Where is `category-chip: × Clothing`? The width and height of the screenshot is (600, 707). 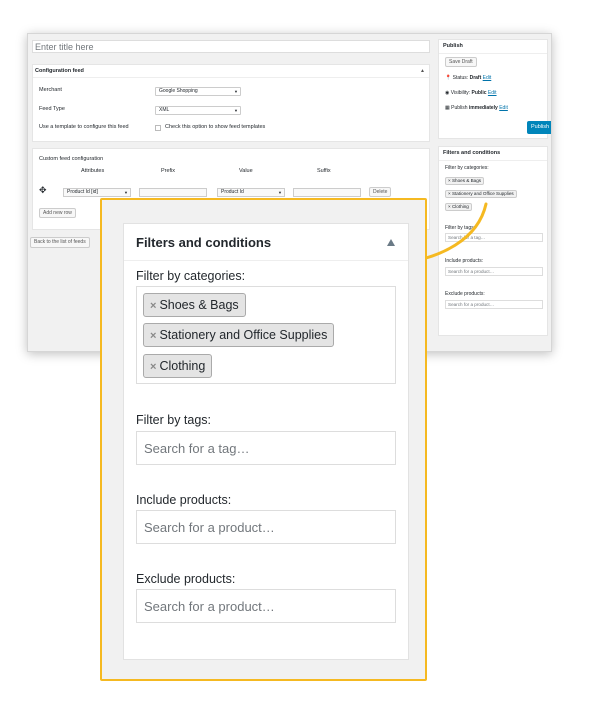 category-chip: × Clothing is located at coordinates (178, 366).